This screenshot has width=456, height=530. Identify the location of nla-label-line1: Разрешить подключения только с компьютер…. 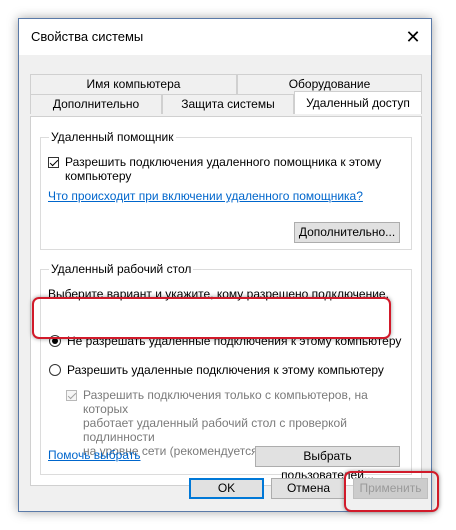
(225, 402).